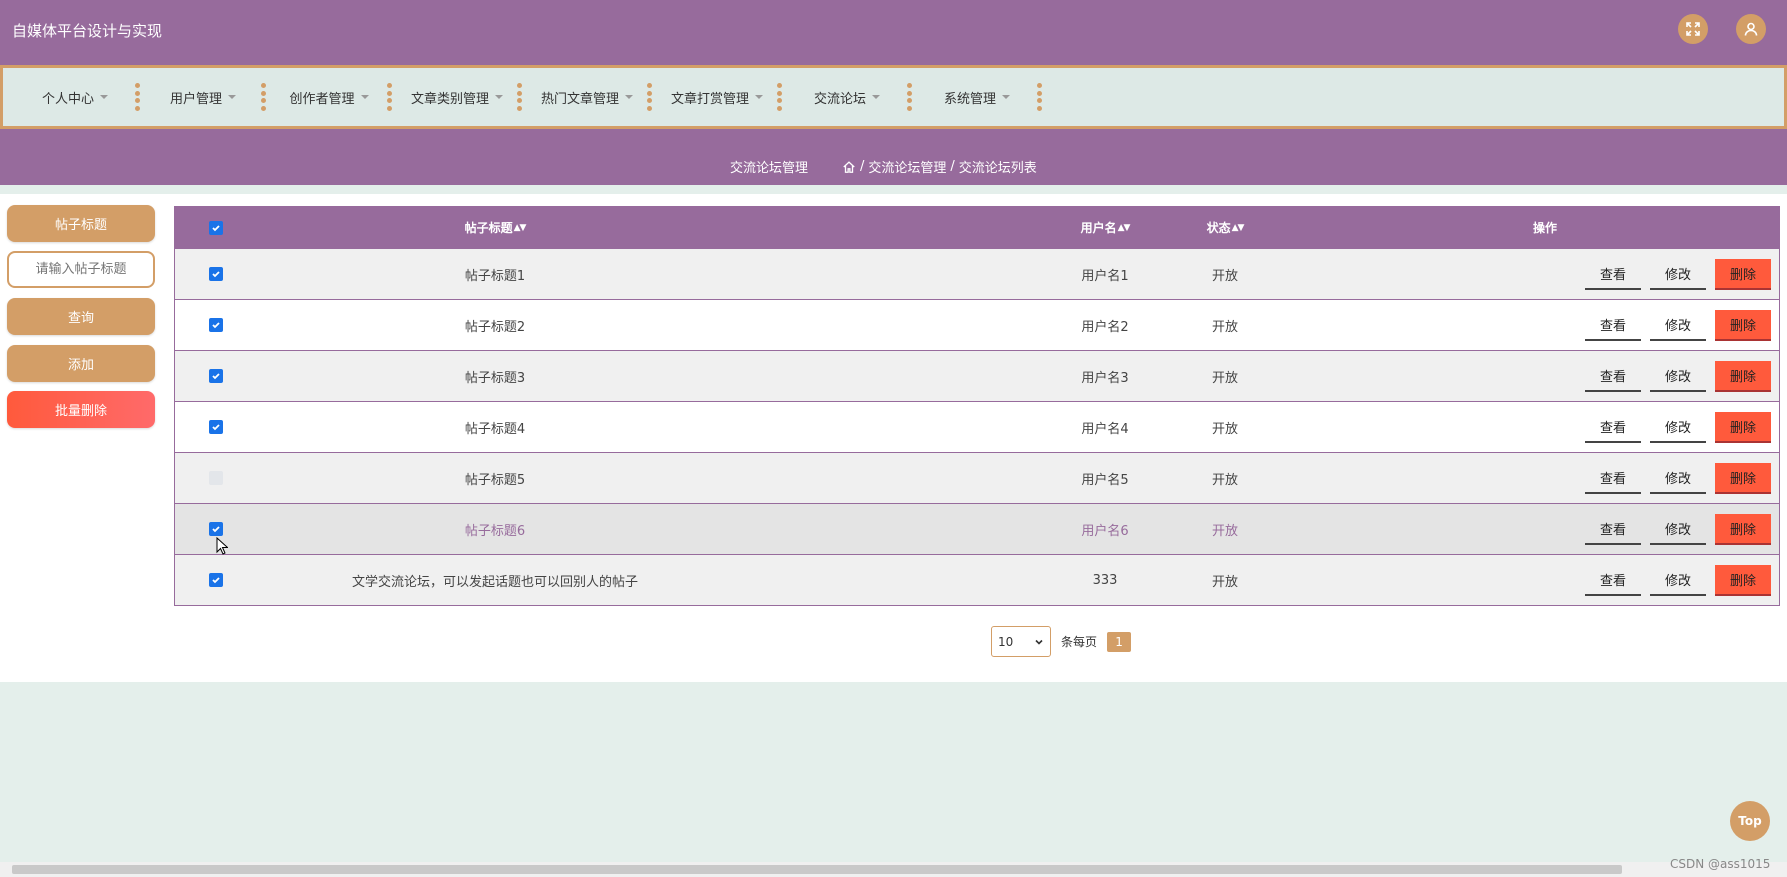 This screenshot has width=1787, height=877. I want to click on back-to-top-button: Top, so click(1750, 821).